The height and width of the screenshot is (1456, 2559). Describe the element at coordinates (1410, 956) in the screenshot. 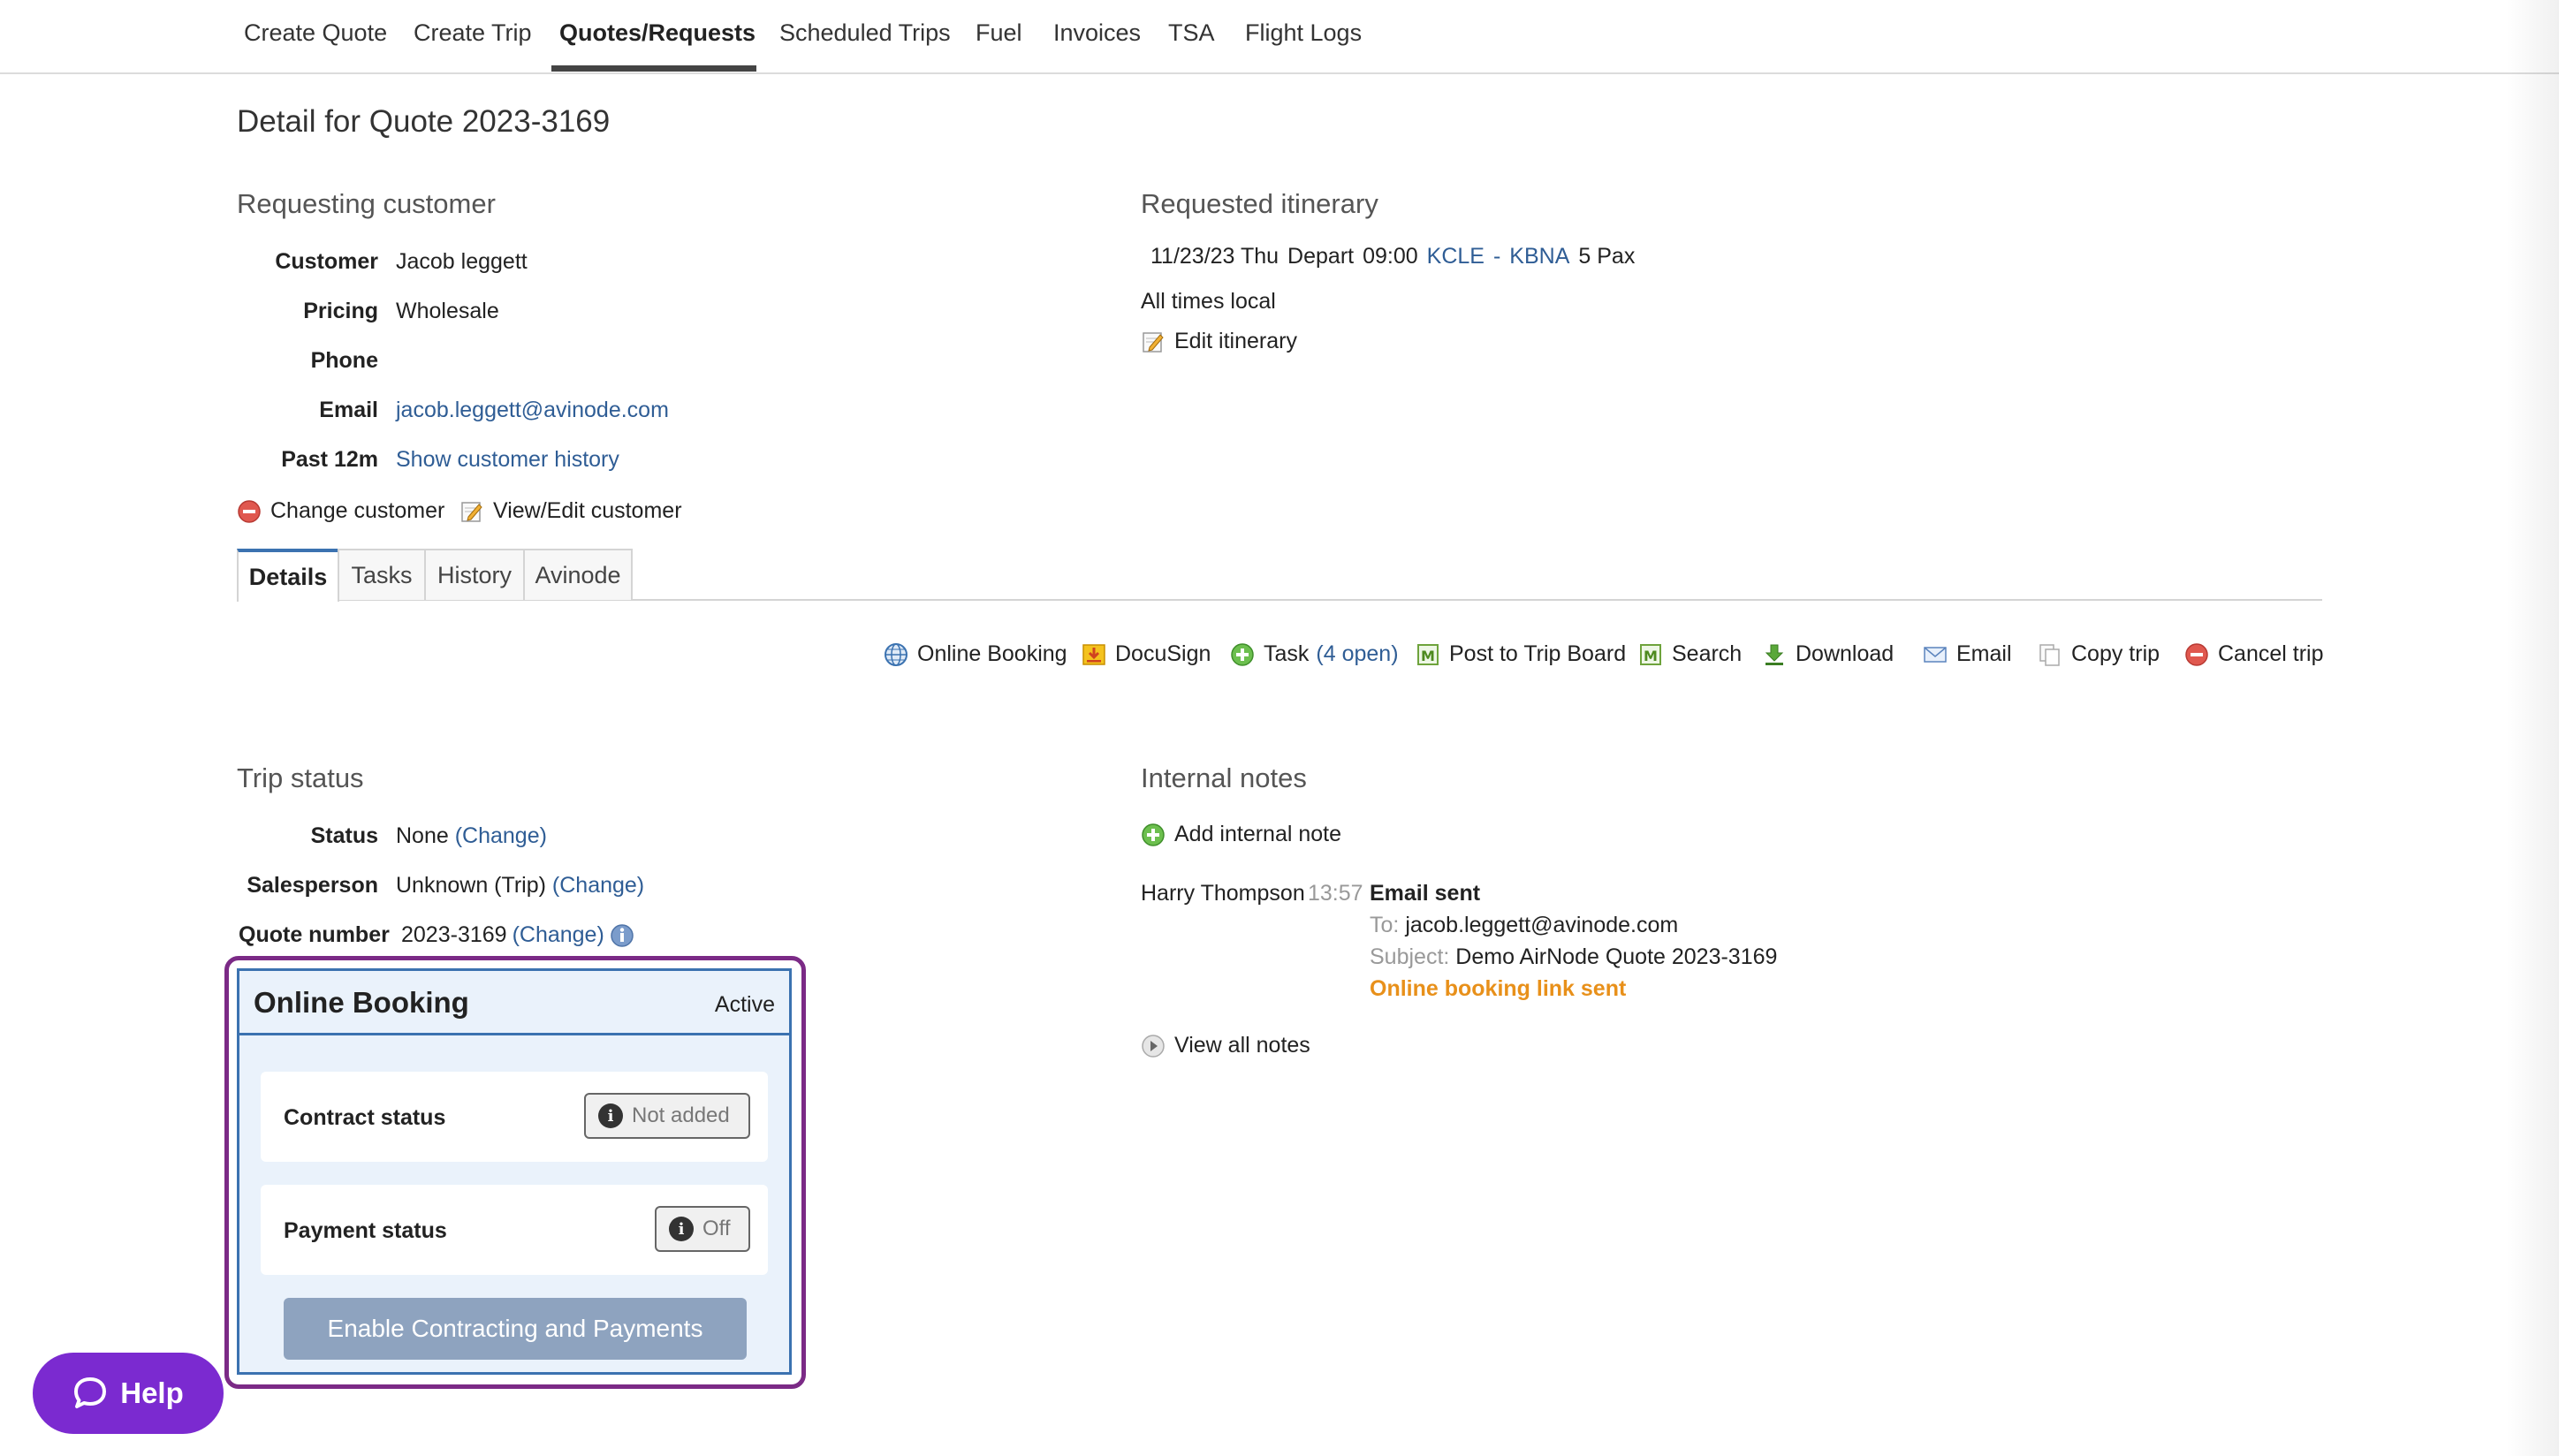

I see `note-subject-label: Subject:` at that location.